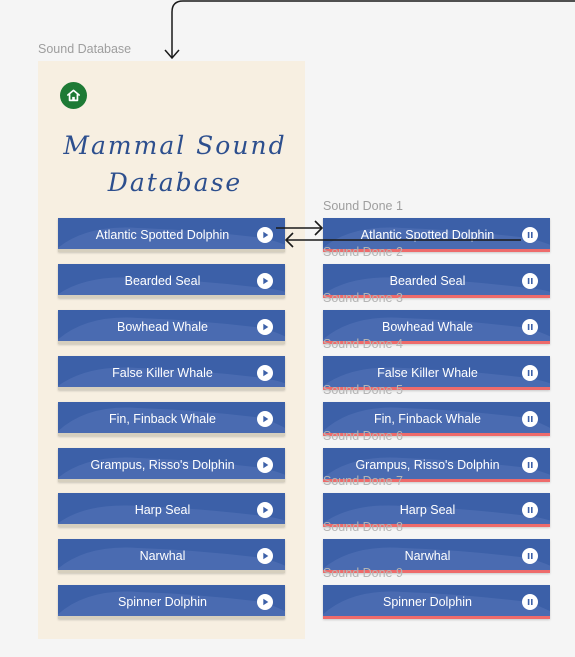 The height and width of the screenshot is (657, 575). I want to click on sound-card-label: Narwhal, so click(162, 556).